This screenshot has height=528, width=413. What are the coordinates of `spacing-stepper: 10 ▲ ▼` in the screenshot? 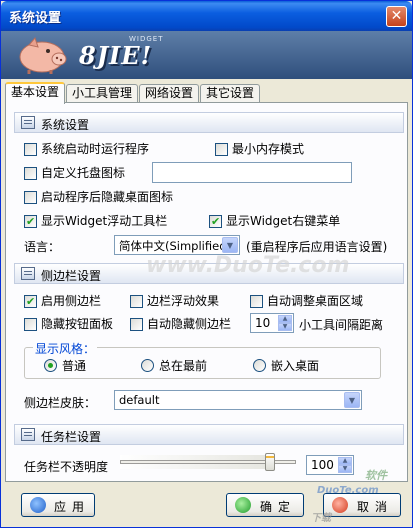 It's located at (272, 323).